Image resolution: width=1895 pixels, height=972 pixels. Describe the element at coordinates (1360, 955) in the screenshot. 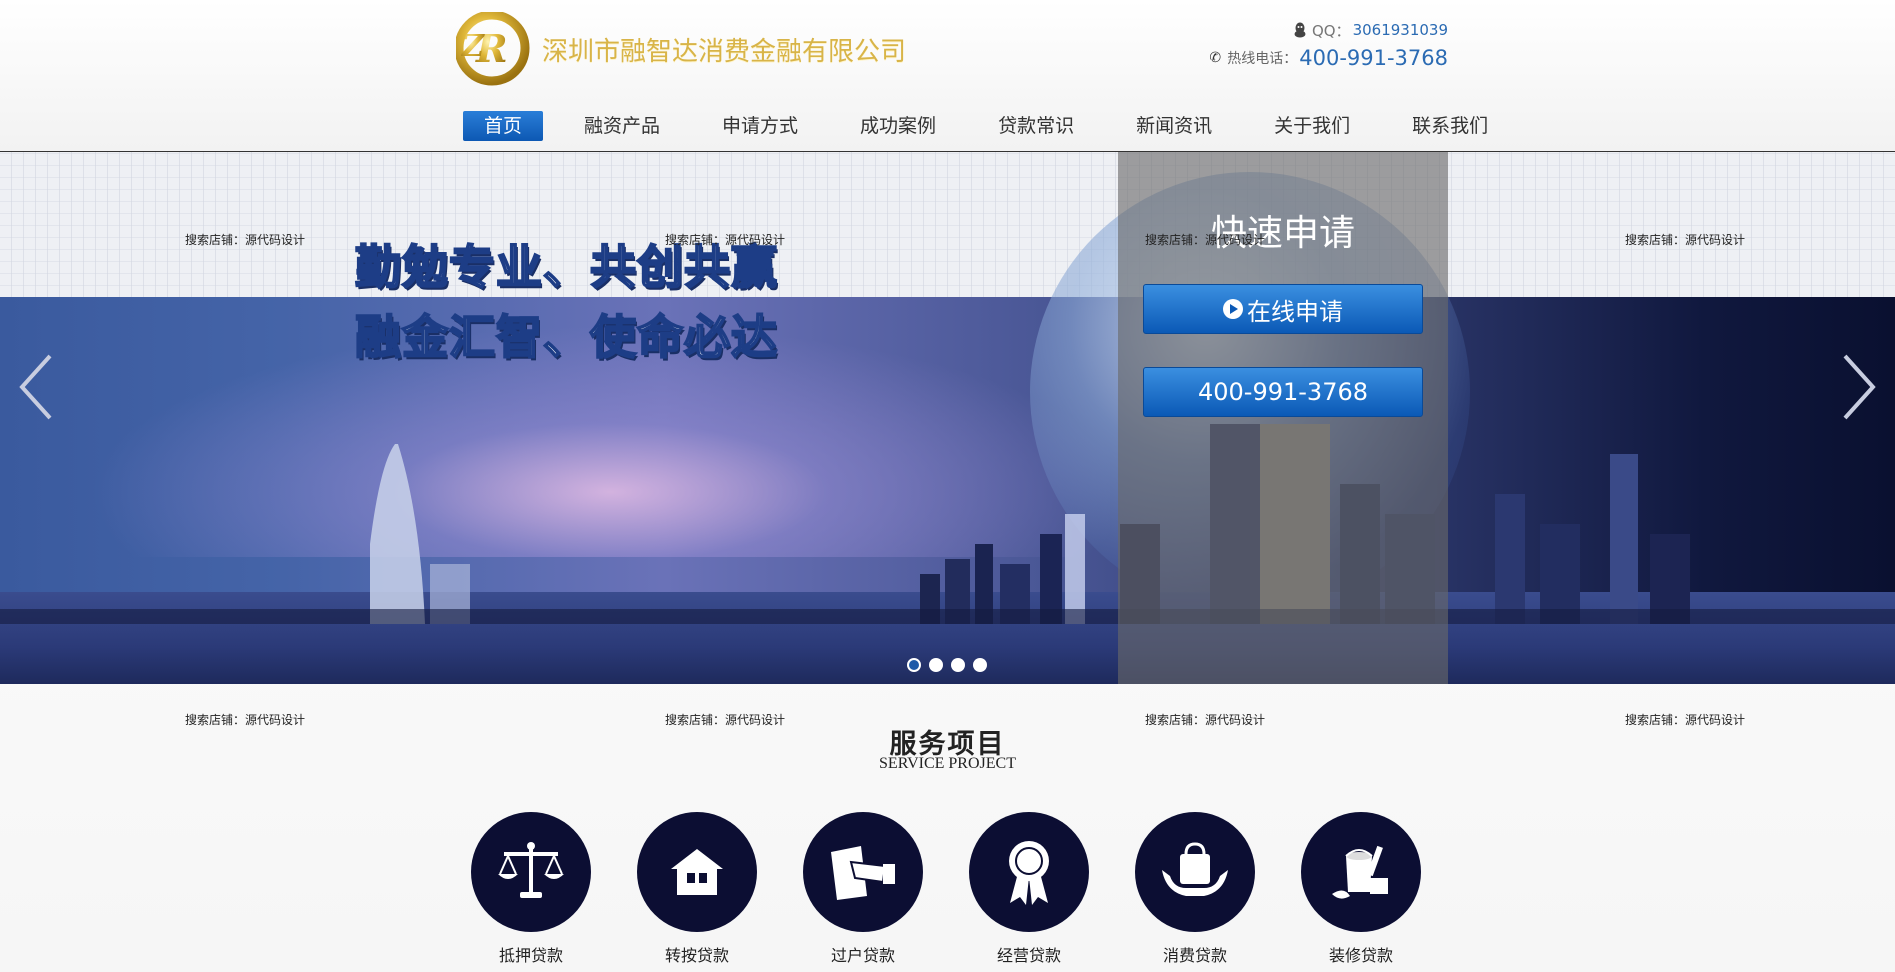

I see `service-label: 装修贷款` at that location.